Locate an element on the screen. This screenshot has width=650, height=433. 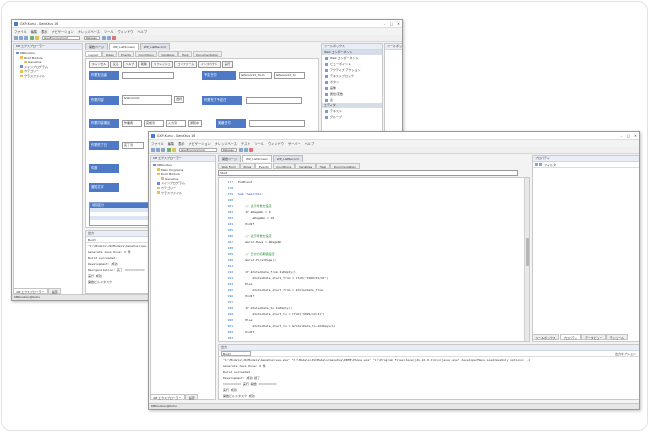
form-field: &PersonId_to is located at coordinates (289, 75).